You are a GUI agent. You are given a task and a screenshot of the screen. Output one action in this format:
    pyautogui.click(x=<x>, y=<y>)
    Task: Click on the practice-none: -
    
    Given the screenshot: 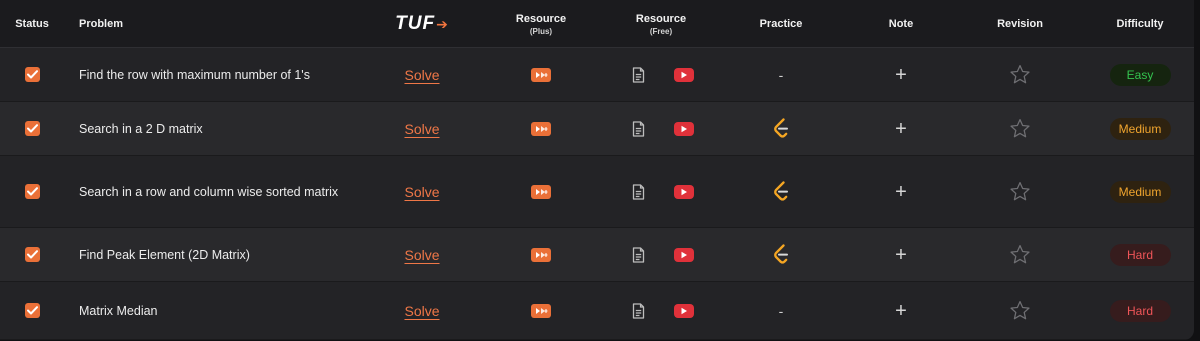 What is the action you would take?
    pyautogui.click(x=781, y=74)
    